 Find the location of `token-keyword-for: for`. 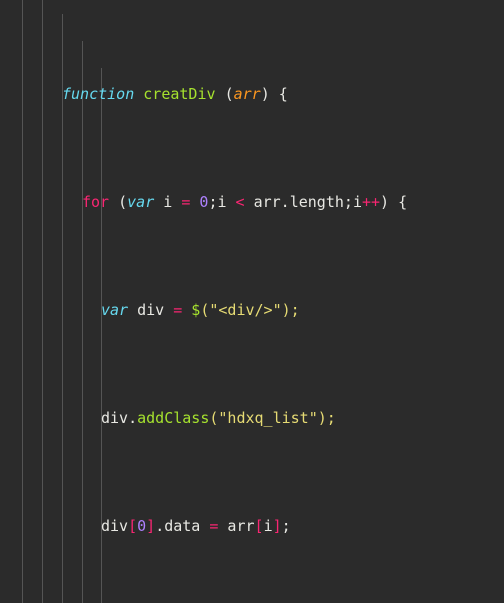

token-keyword-for: for is located at coordinates (96, 202).